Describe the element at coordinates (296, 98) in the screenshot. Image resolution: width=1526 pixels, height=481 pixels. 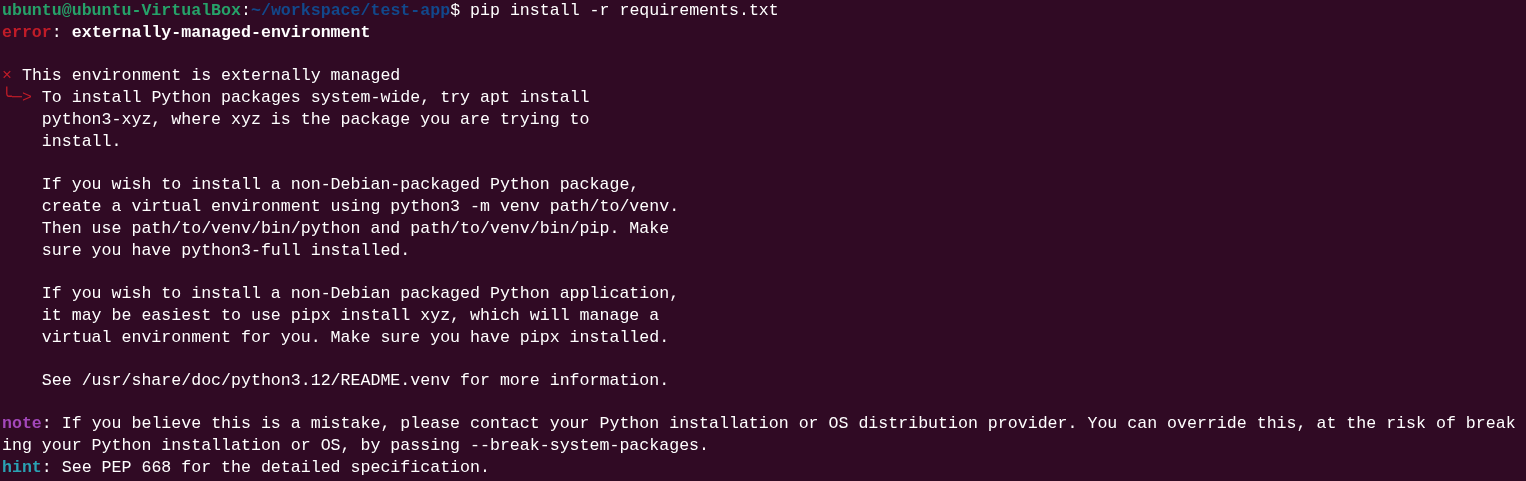
I see `terminal-line: ╰─> To install Python packages system-wide, try apt install` at that location.